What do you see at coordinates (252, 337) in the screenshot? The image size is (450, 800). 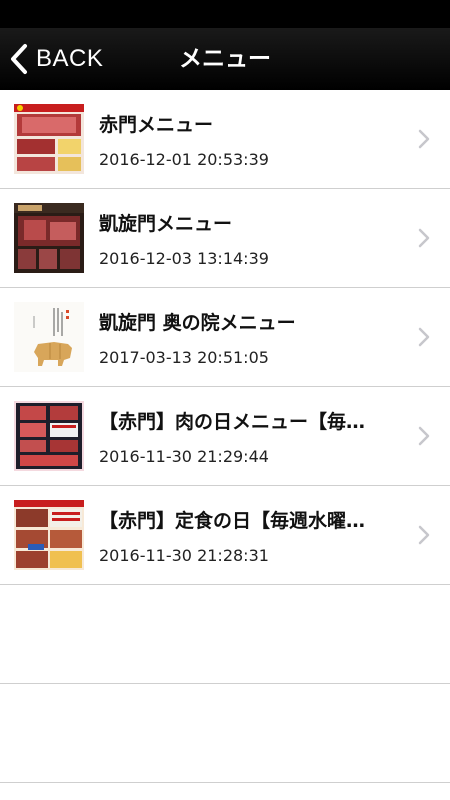 I see `list-item-text: 凱旋門 奥の院メニュー 2017-03-13 20:51:05` at bounding box center [252, 337].